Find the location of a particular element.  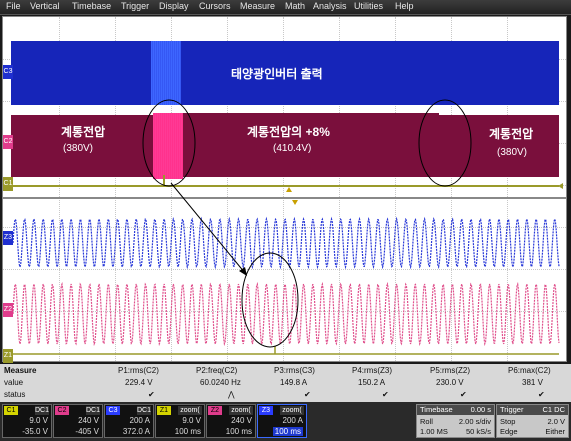

trigger-header: Trigger C1 DC is located at coordinates (532, 410).